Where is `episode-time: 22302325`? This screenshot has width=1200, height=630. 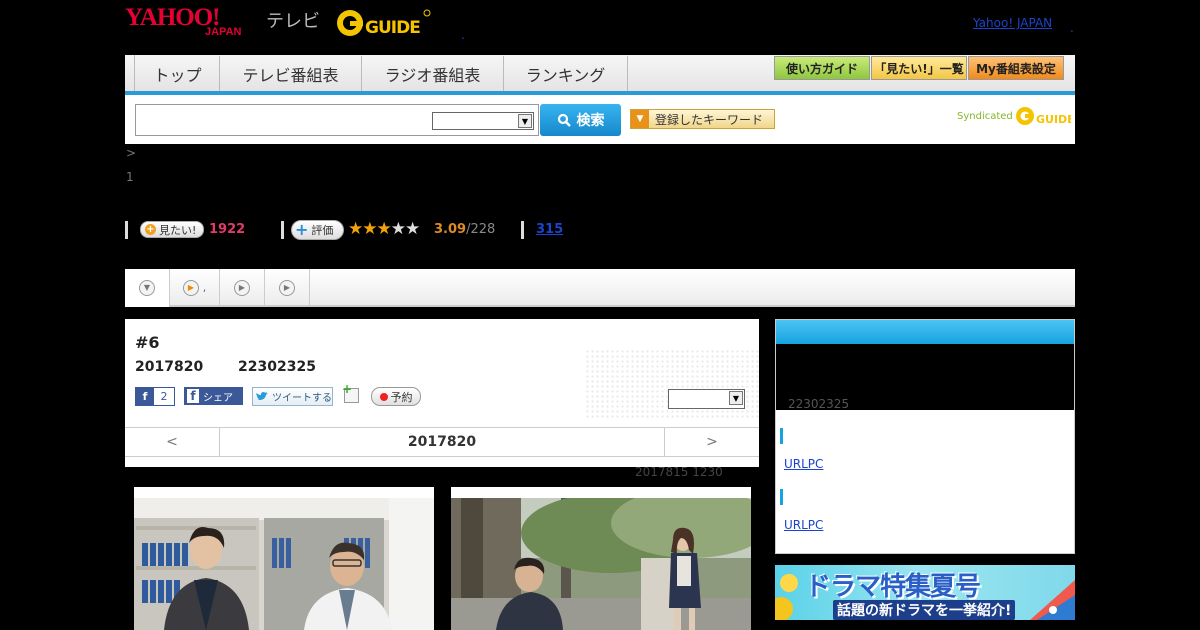
episode-time: 22302325 is located at coordinates (277, 367).